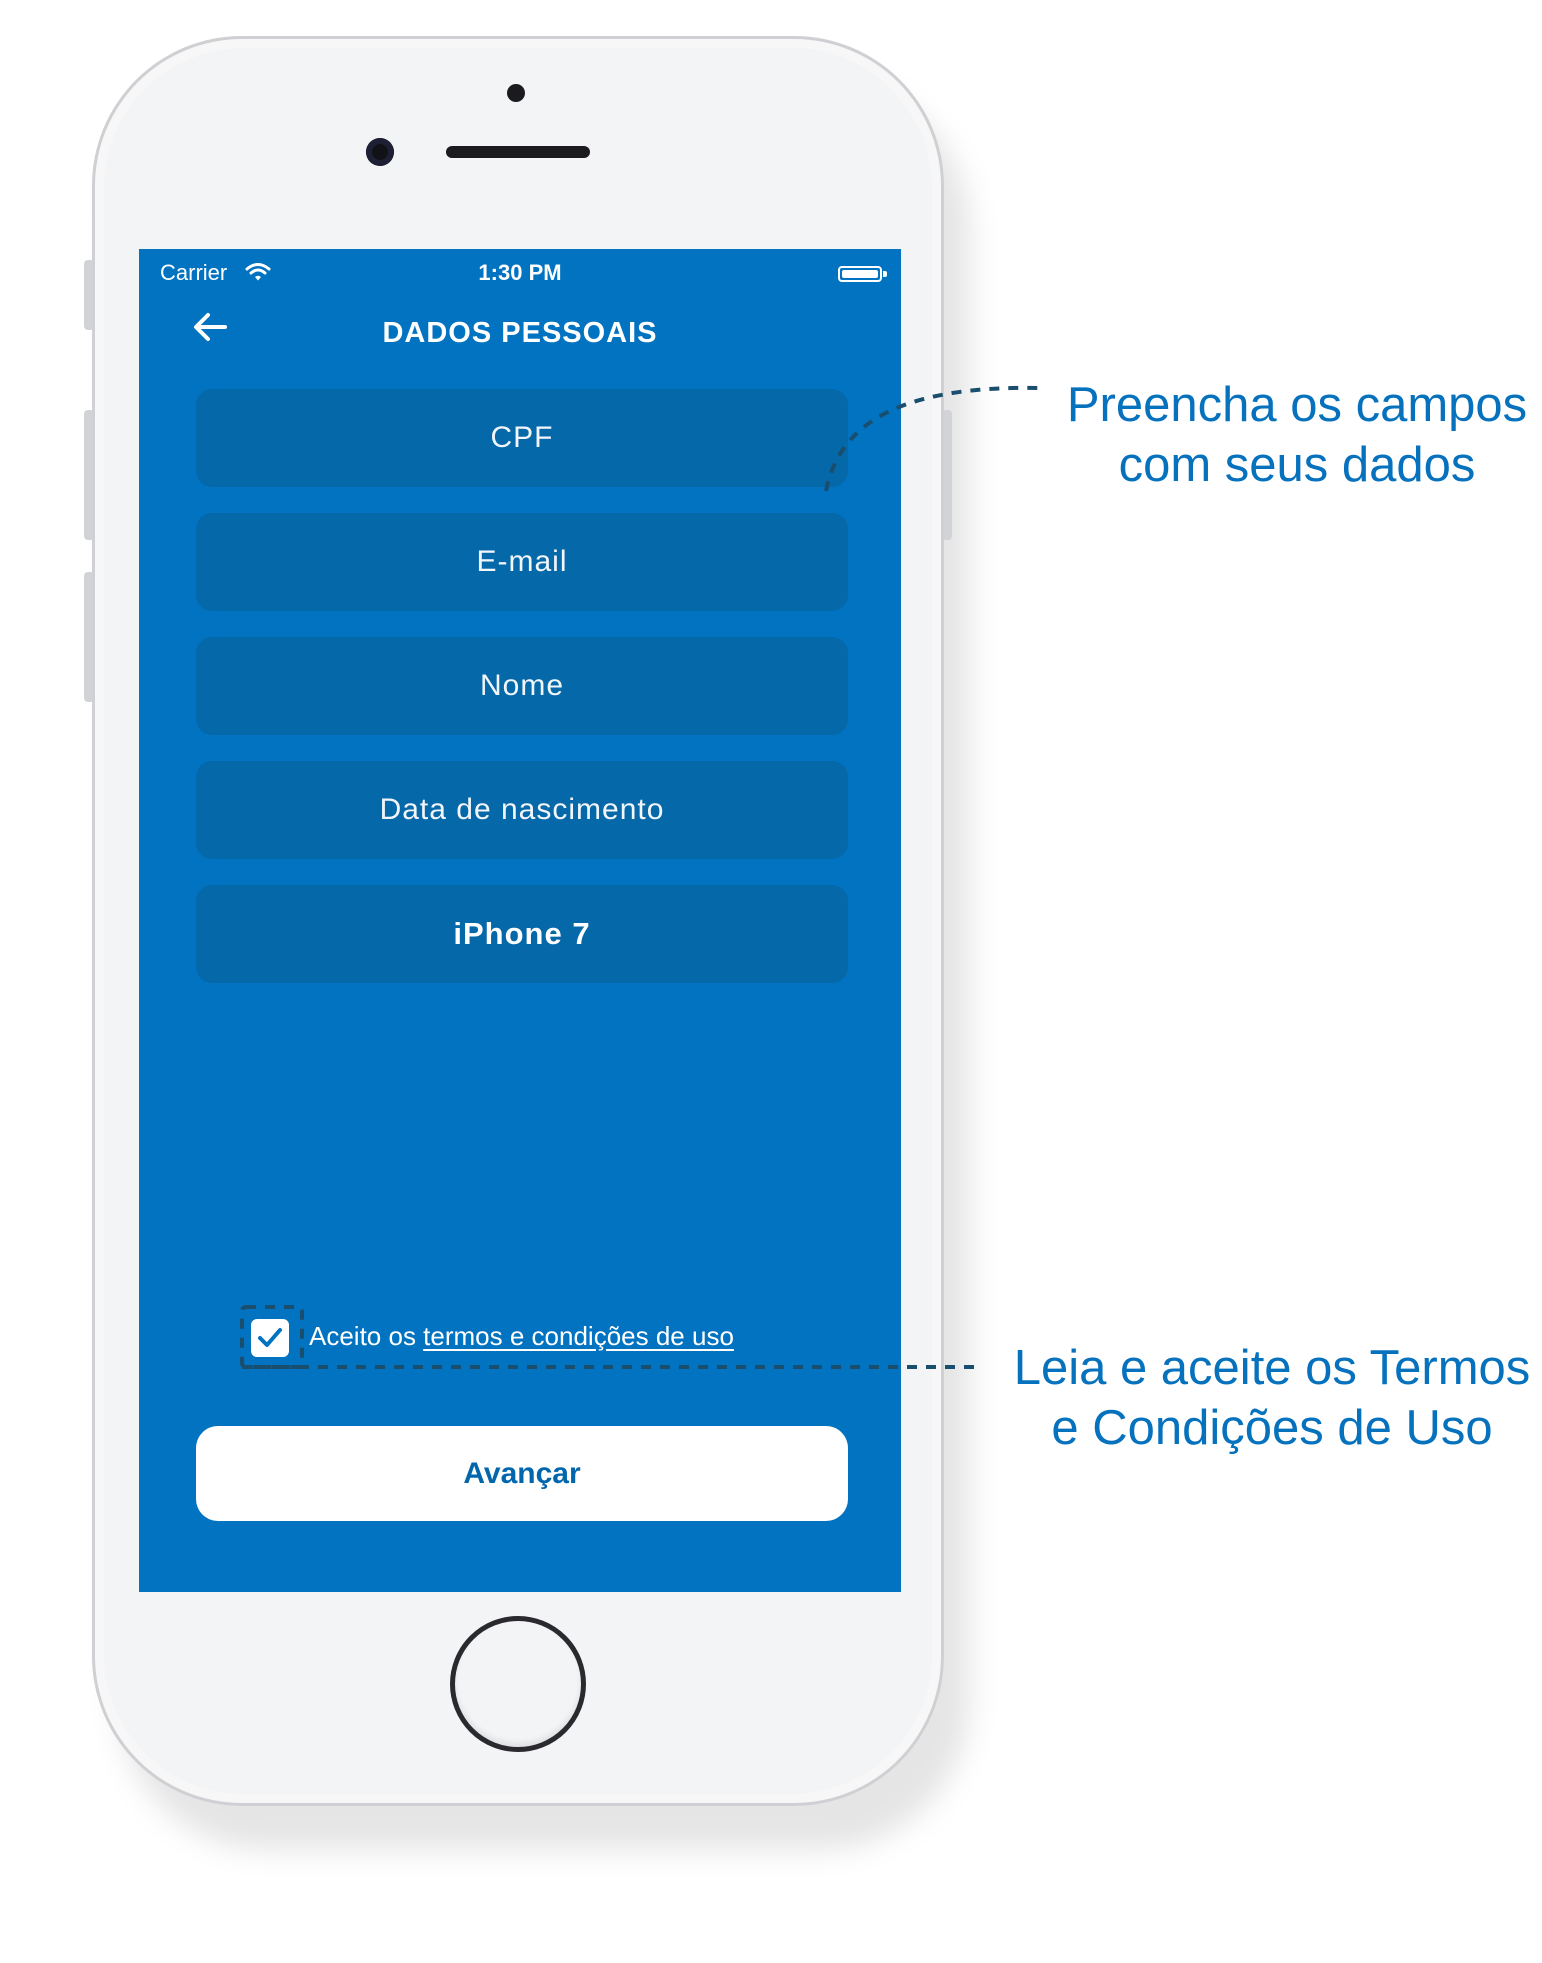 This screenshot has width=1542, height=1963. Describe the element at coordinates (522, 438) in the screenshot. I see `cpf-input` at that location.